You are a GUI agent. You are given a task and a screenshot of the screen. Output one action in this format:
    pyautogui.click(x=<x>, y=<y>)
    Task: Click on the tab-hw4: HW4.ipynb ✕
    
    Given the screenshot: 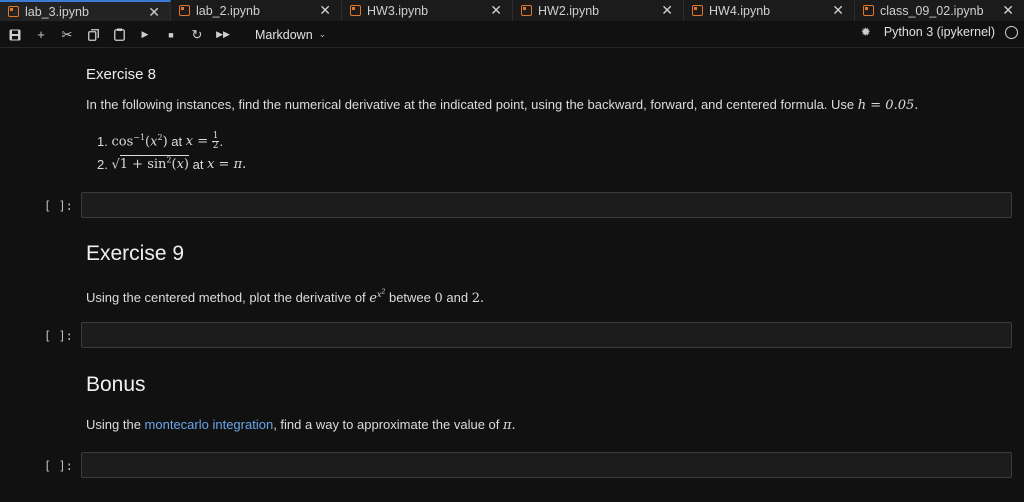 What is the action you would take?
    pyautogui.click(x=769, y=10)
    